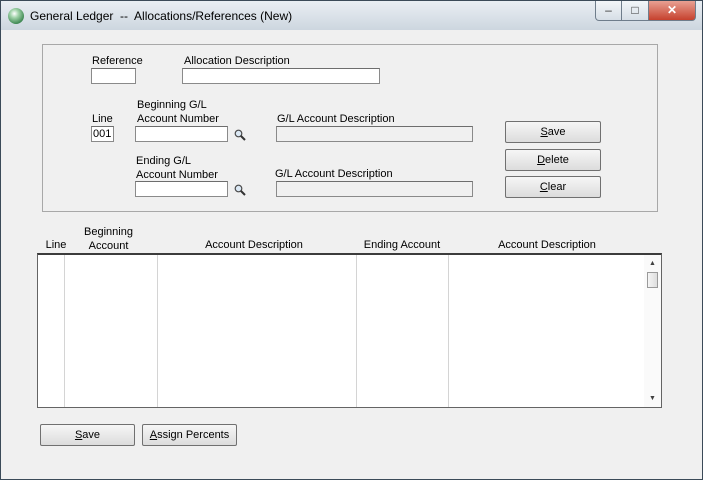 The width and height of the screenshot is (703, 480). What do you see at coordinates (113, 76) in the screenshot?
I see `reference-input` at bounding box center [113, 76].